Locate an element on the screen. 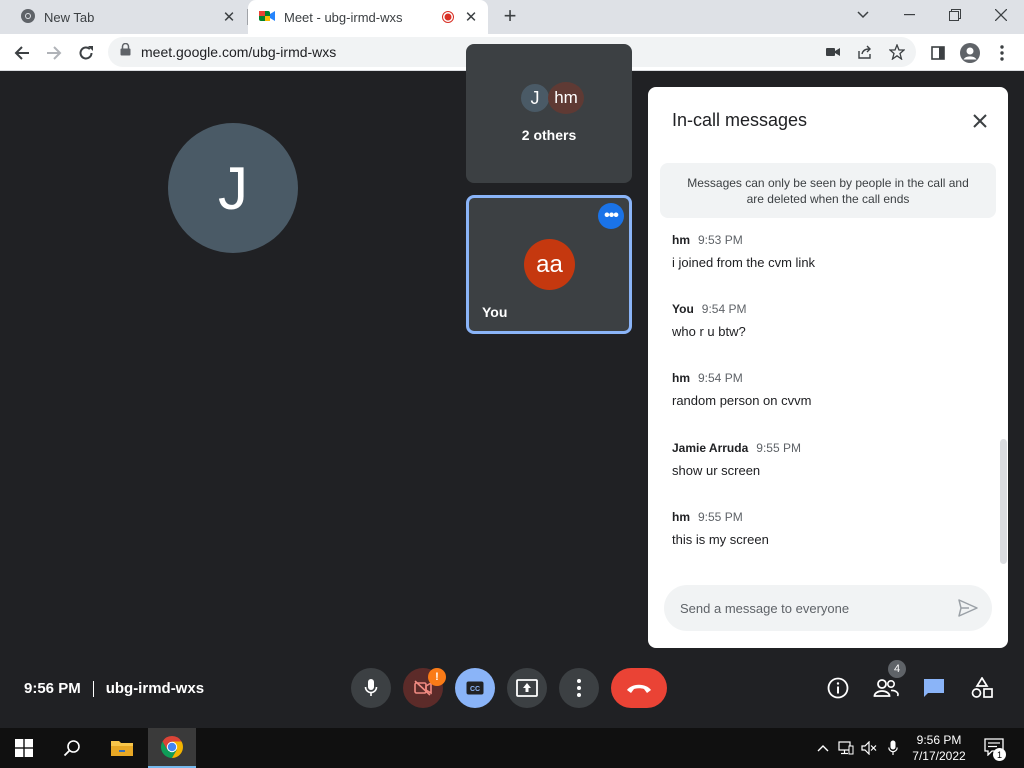  participant-avatar-hm: hm is located at coordinates (566, 98).